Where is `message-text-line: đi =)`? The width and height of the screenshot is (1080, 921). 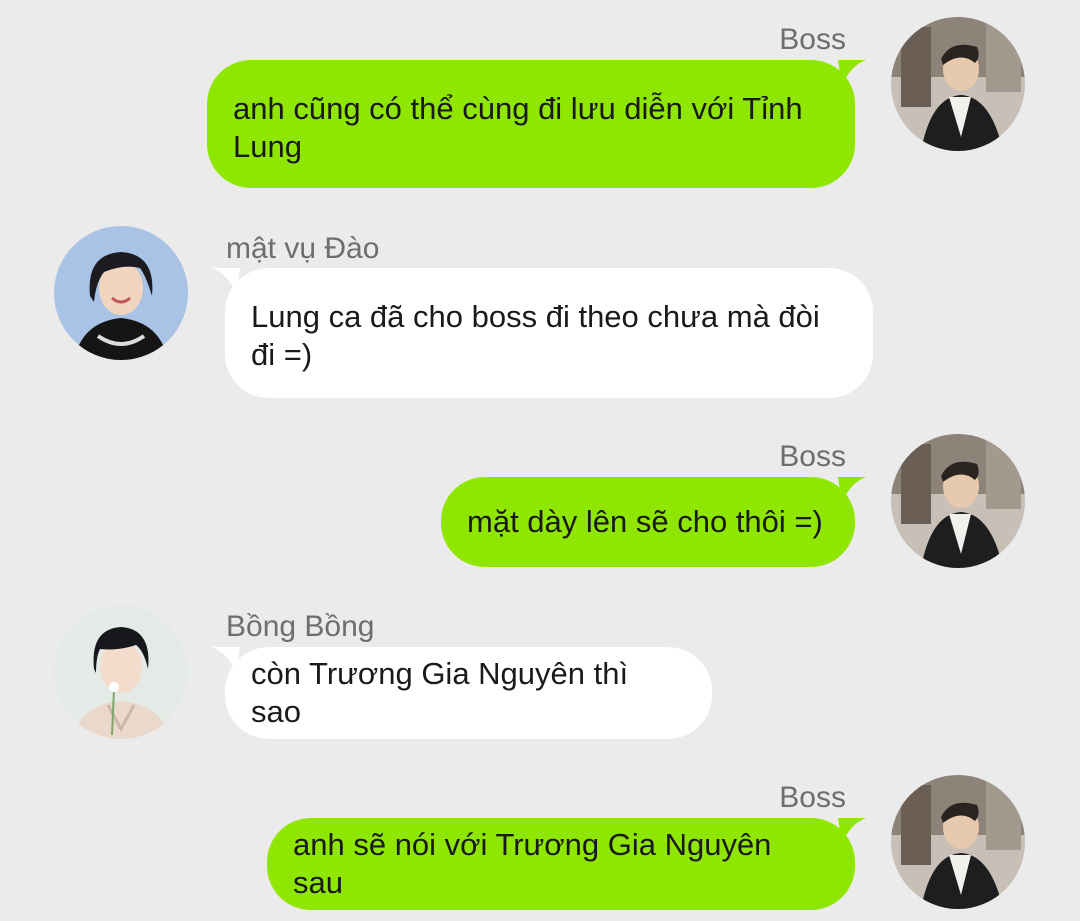 message-text-line: đi =) is located at coordinates (282, 354).